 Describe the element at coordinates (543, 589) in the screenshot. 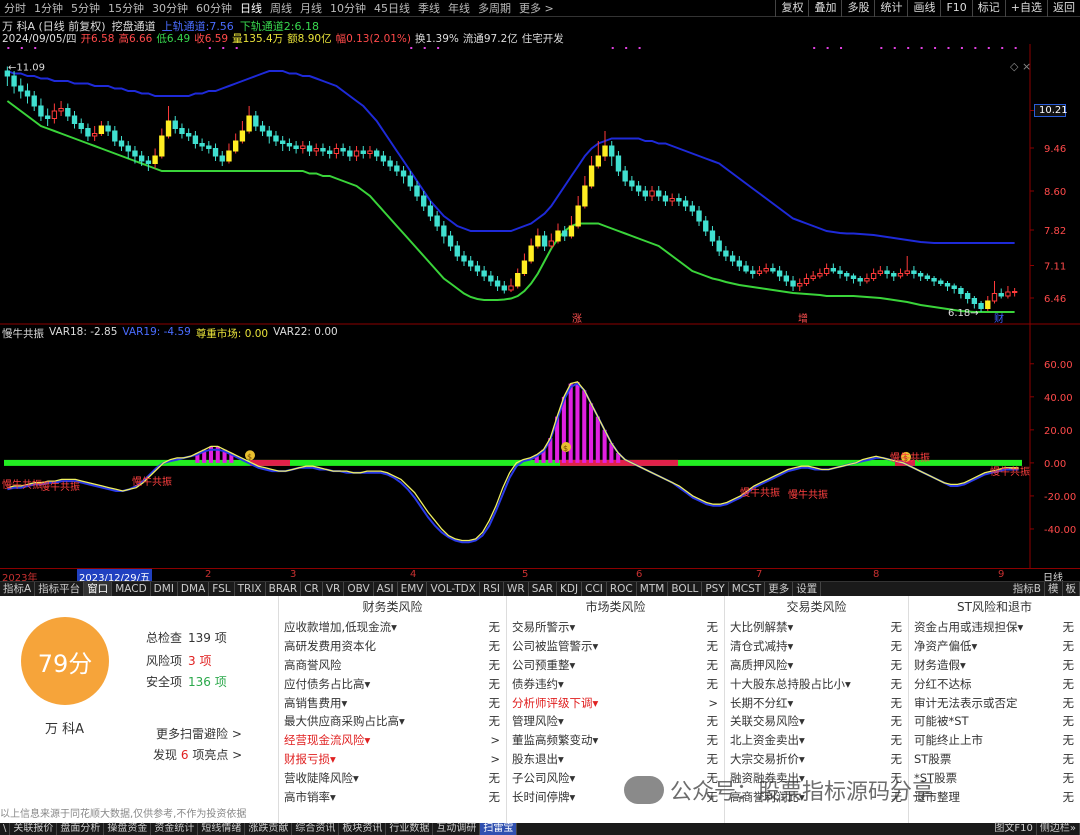

I see `indicator-tab: SAR` at that location.